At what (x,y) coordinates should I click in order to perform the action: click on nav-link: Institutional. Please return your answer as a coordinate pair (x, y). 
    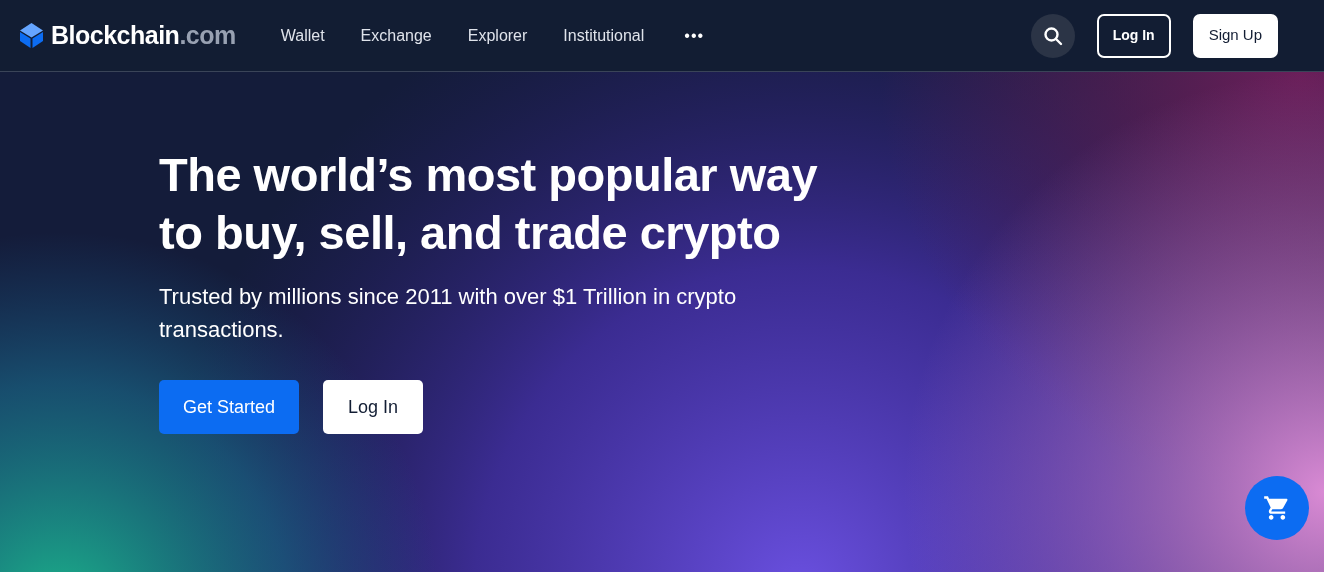
    Looking at the image, I should click on (604, 35).